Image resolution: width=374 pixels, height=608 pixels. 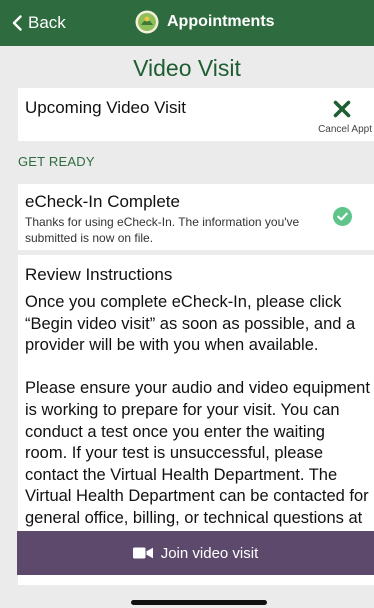 What do you see at coordinates (199, 602) in the screenshot?
I see `home-indicator` at bounding box center [199, 602].